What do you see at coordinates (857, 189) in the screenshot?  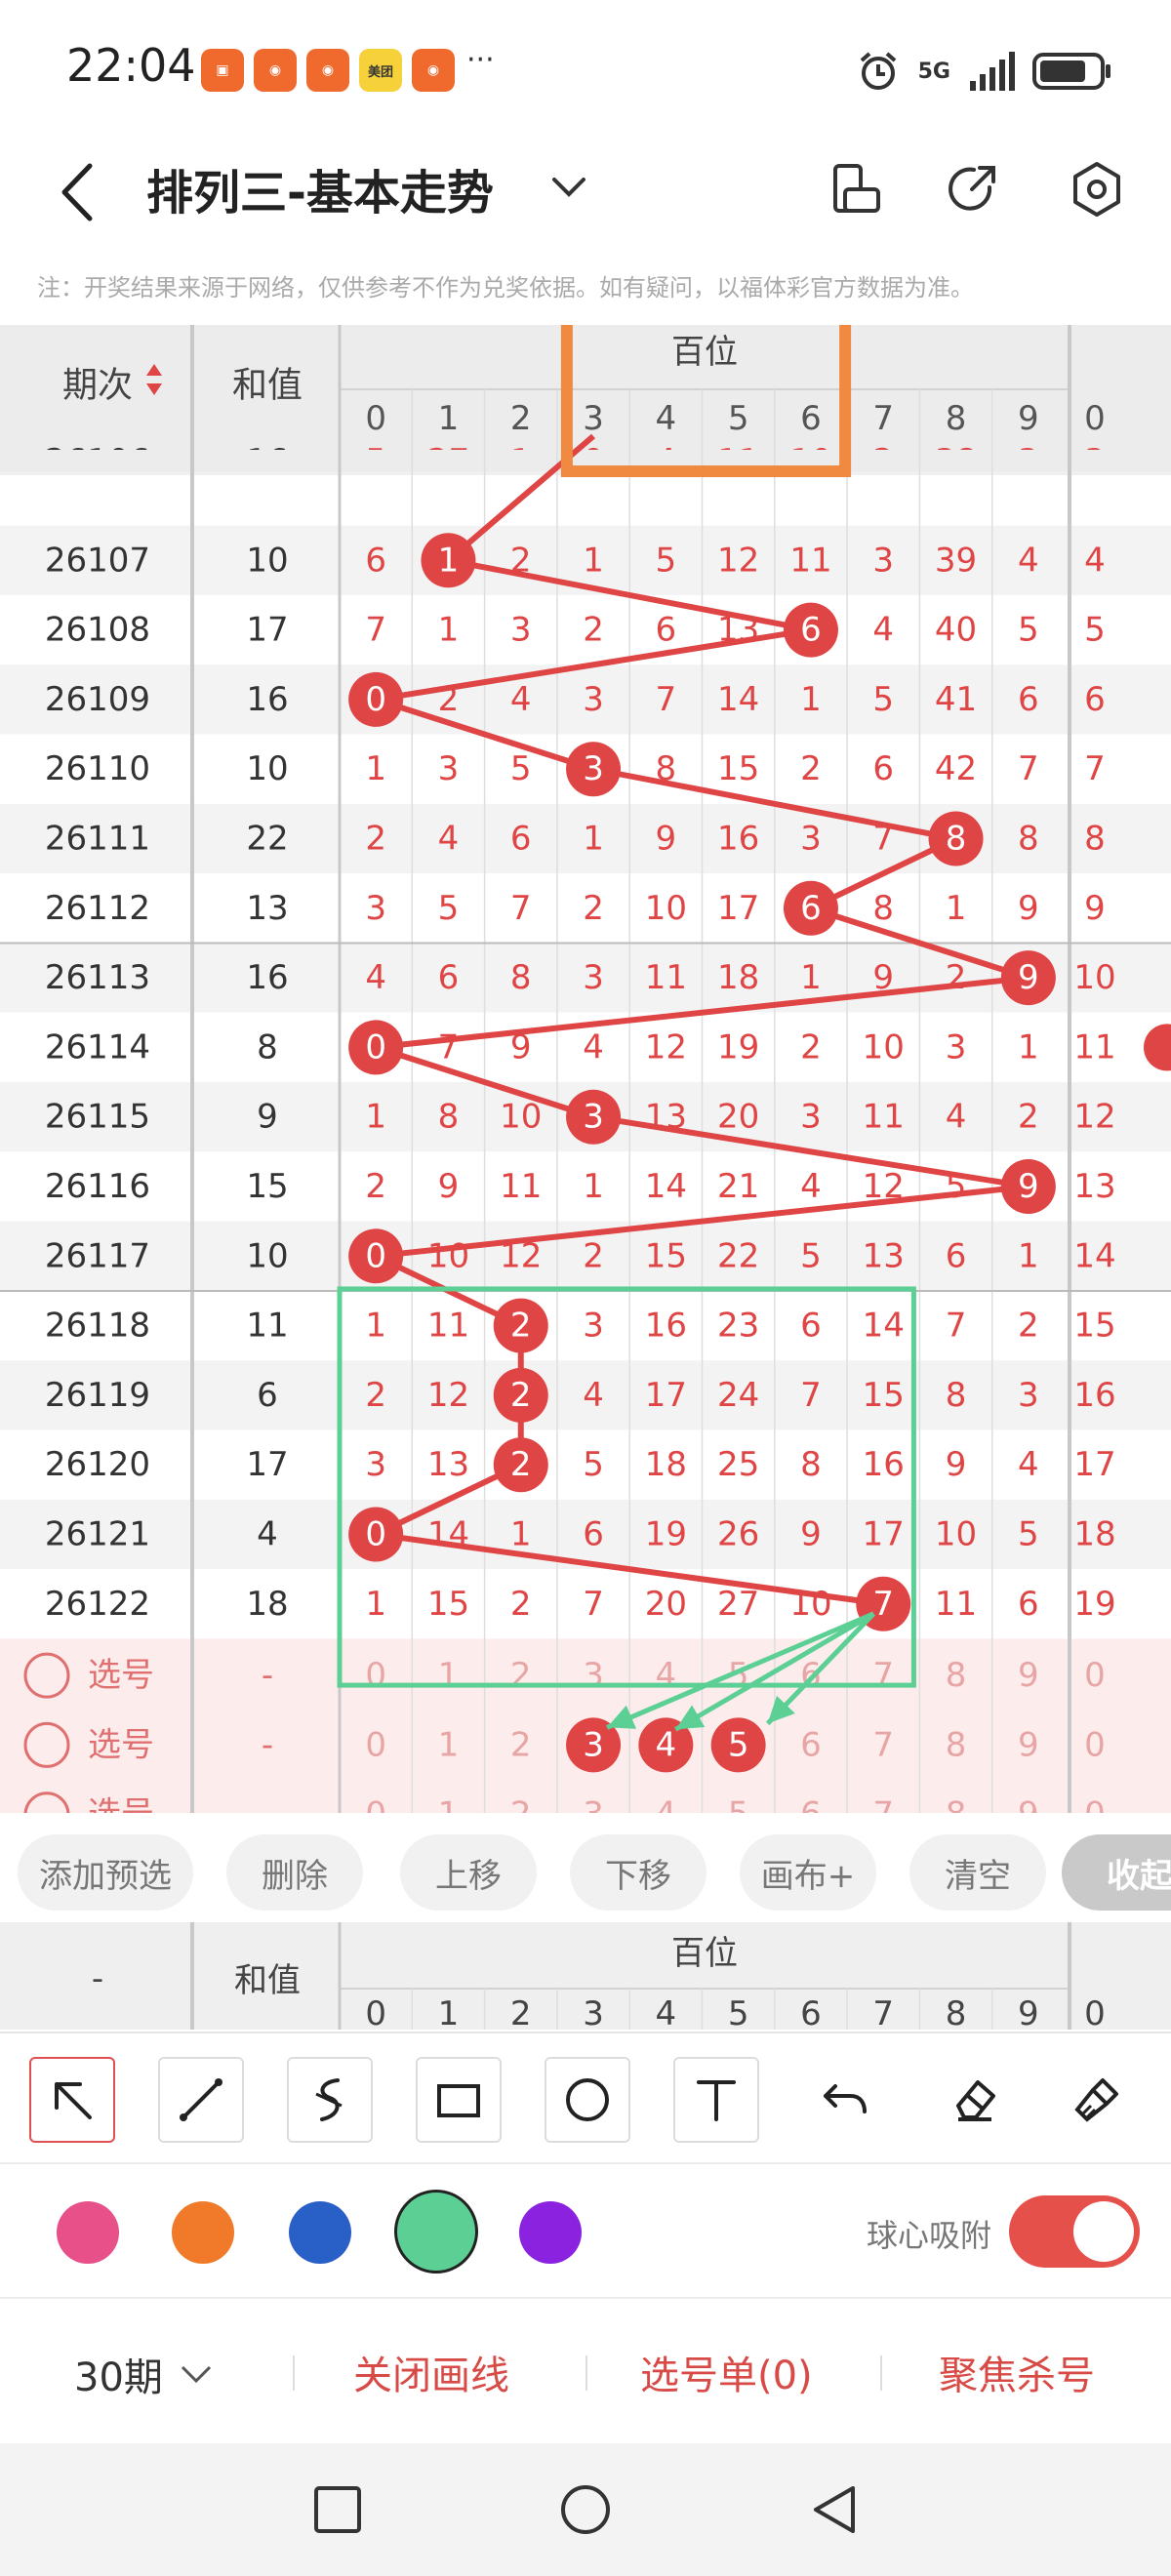 I see `screen-rotate-icon` at bounding box center [857, 189].